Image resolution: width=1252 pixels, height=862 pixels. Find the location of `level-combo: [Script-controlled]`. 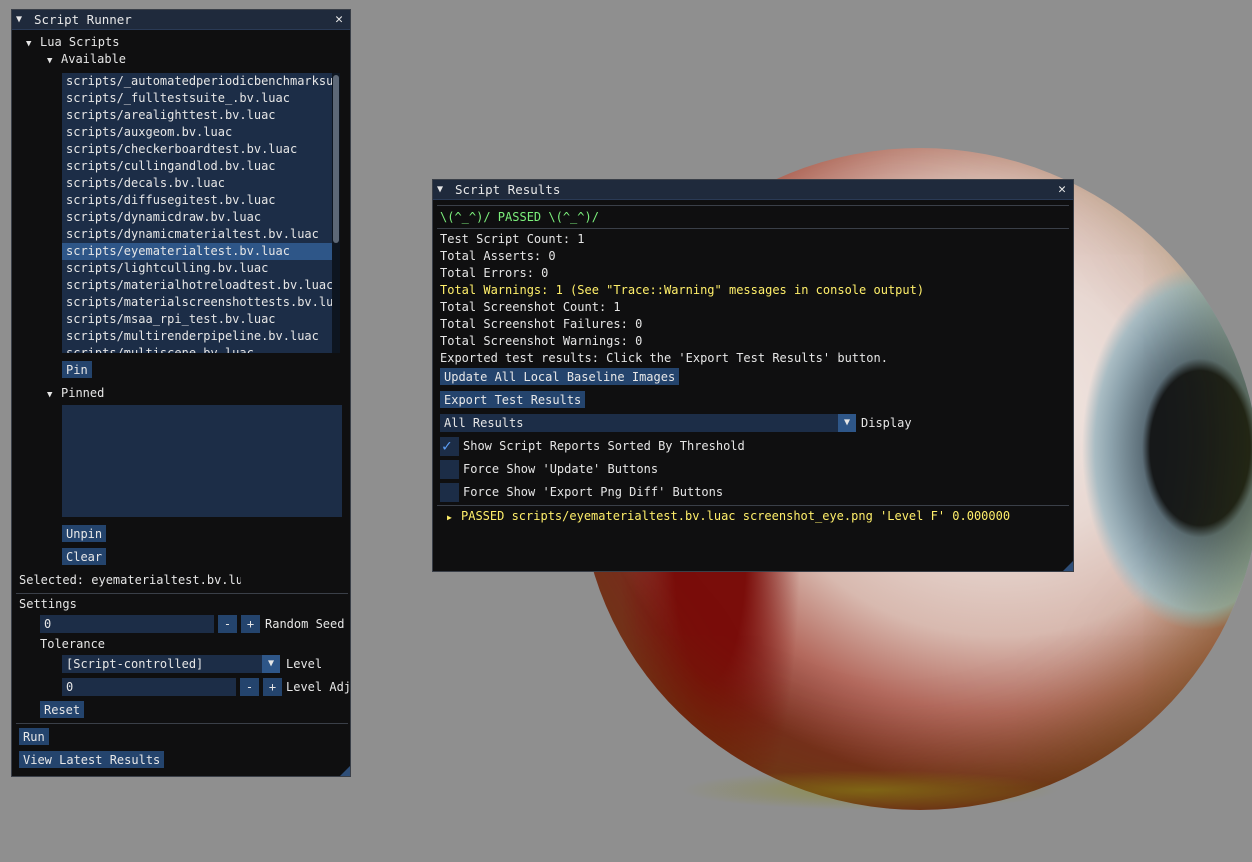

level-combo: [Script-controlled] is located at coordinates (163, 664).